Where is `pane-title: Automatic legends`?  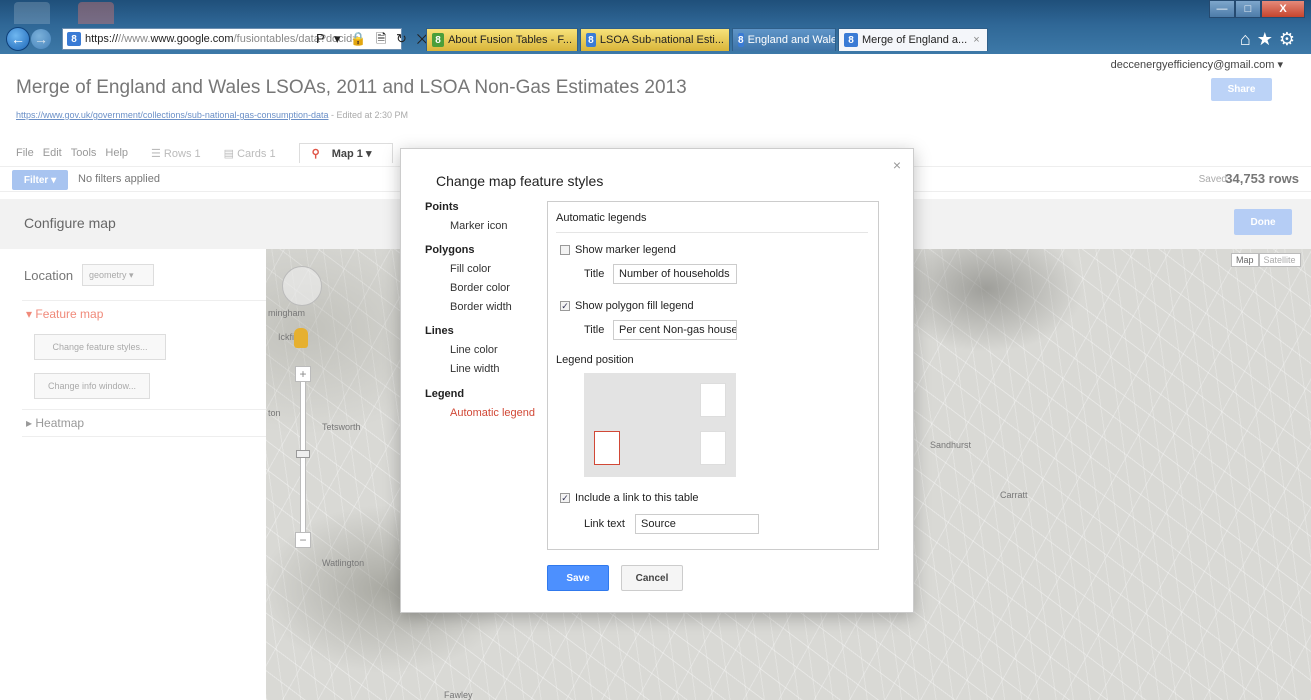 pane-title: Automatic legends is located at coordinates (601, 218).